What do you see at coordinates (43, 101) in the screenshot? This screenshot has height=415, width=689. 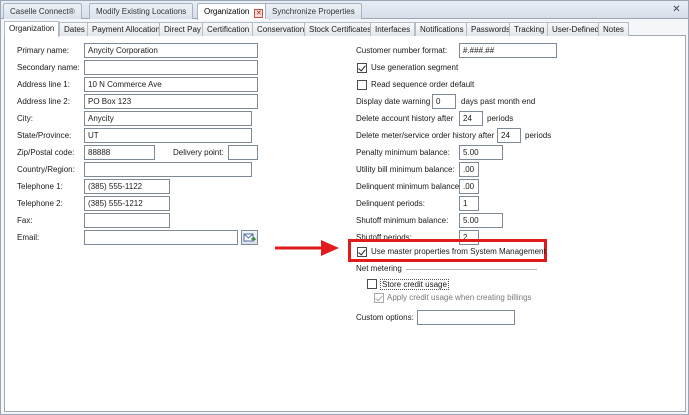 I see `address-line-2-label: Address line 2:` at bounding box center [43, 101].